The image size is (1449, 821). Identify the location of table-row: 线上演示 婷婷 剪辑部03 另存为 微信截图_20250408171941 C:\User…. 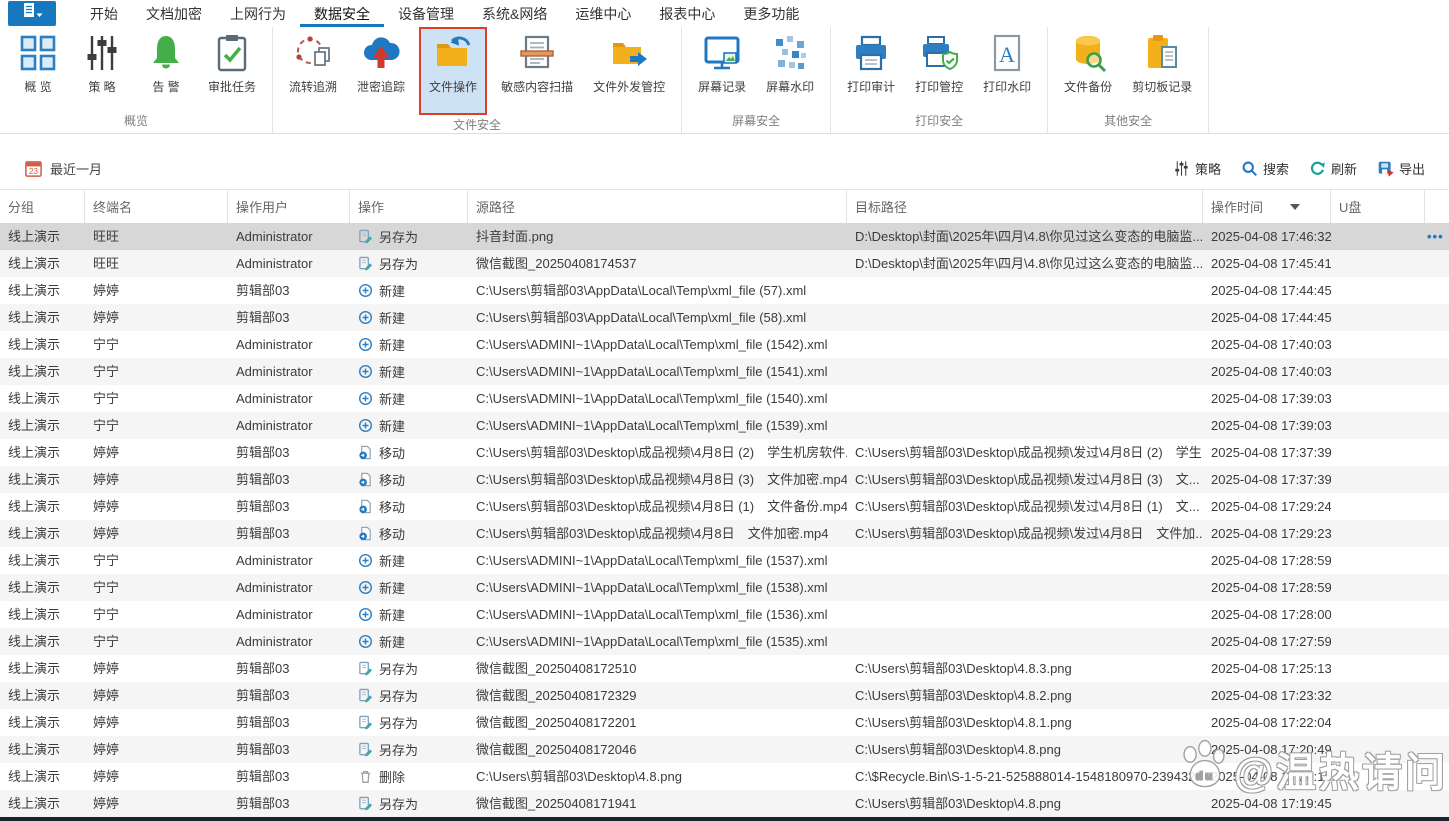
(724, 803).